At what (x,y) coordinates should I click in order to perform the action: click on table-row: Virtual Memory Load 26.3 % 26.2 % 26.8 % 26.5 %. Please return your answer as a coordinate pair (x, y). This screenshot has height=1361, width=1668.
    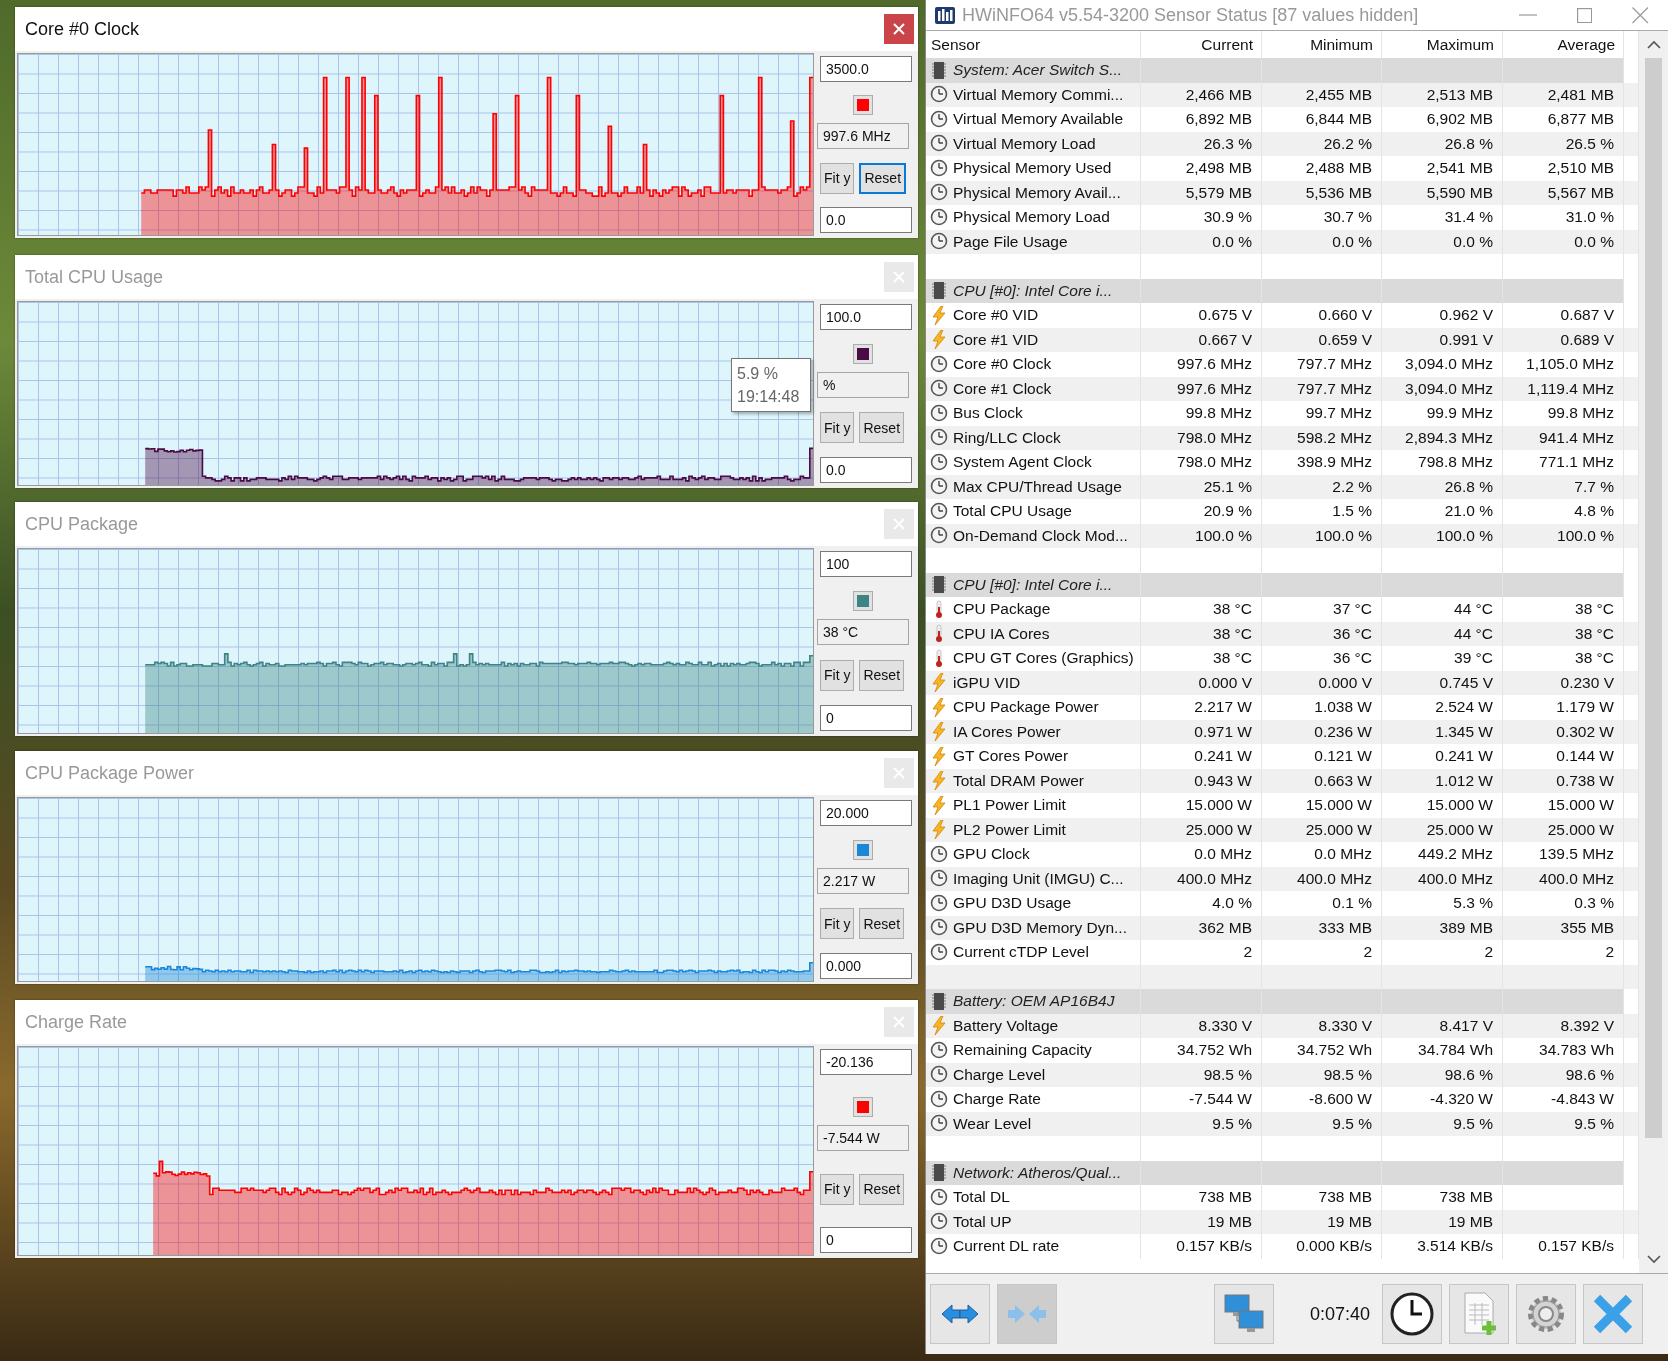
    Looking at the image, I should click on (1282, 143).